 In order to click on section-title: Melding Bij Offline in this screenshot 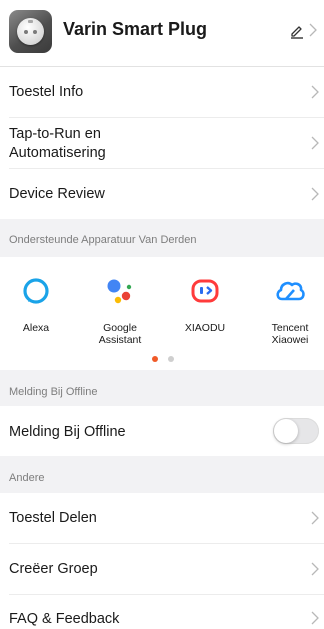, I will do `click(53, 392)`.